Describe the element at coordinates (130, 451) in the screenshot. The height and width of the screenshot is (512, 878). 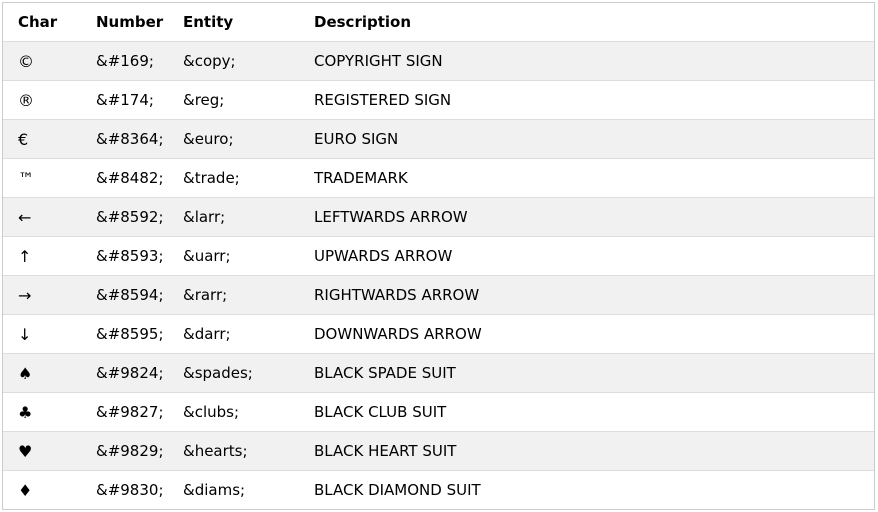
I see `cell-number: &#9829;` at that location.